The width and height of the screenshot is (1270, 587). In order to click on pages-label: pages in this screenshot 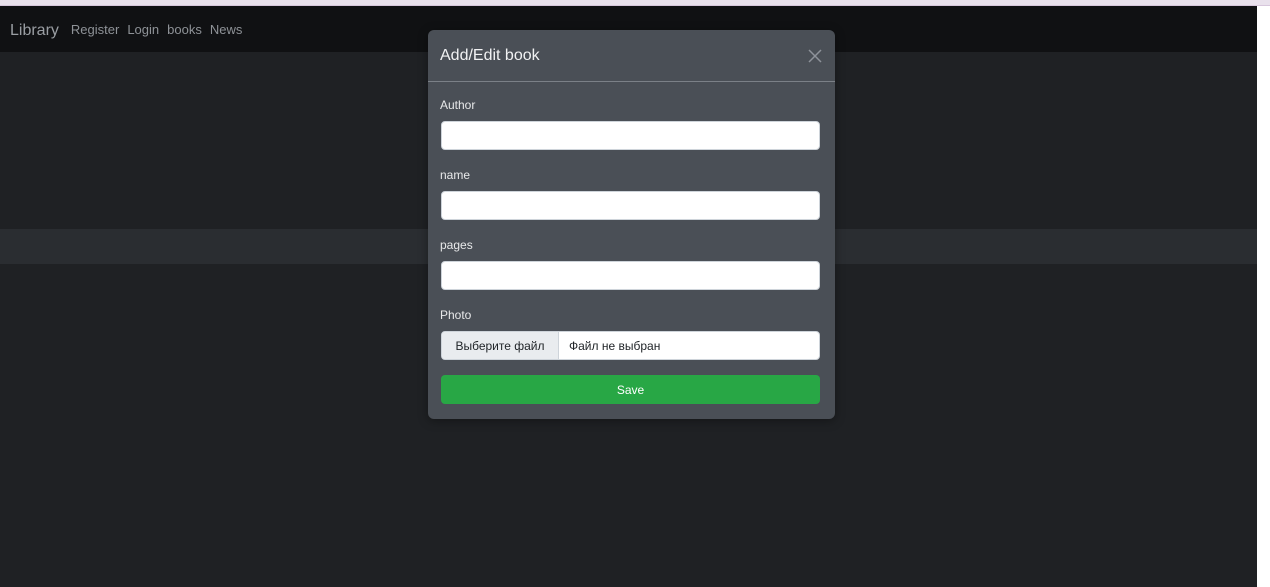, I will do `click(456, 245)`.